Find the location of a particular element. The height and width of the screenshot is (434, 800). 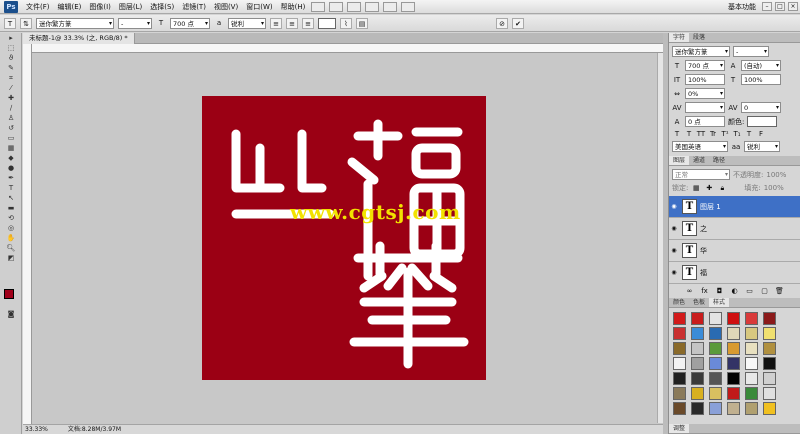

align-right-icon: ≡ is located at coordinates (308, 23).